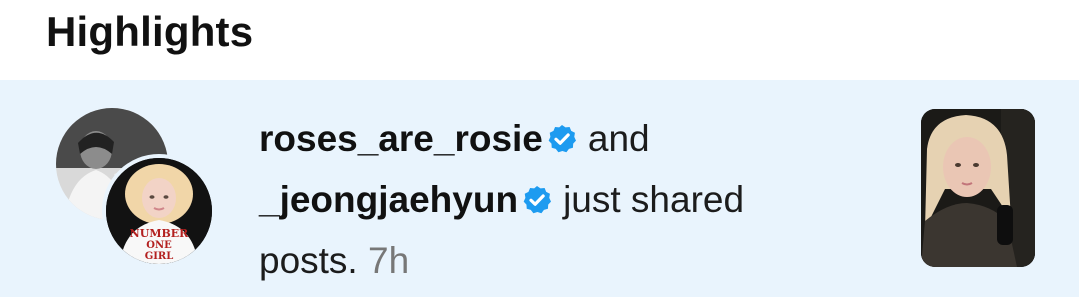 The height and width of the screenshot is (297, 1079). I want to click on shirt-text-2: ONE, so click(159, 245).